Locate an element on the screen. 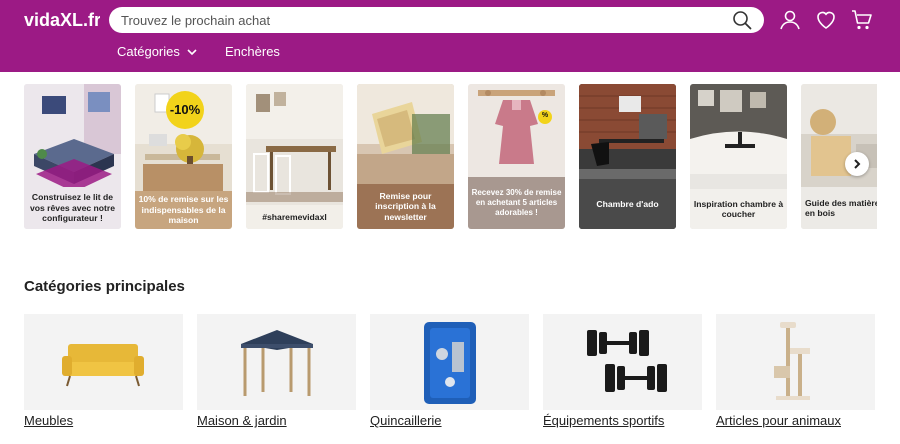 Image resolution: width=900 pixels, height=444 pixels. banner-caption: Guide des matières en bois is located at coordinates (839, 208).